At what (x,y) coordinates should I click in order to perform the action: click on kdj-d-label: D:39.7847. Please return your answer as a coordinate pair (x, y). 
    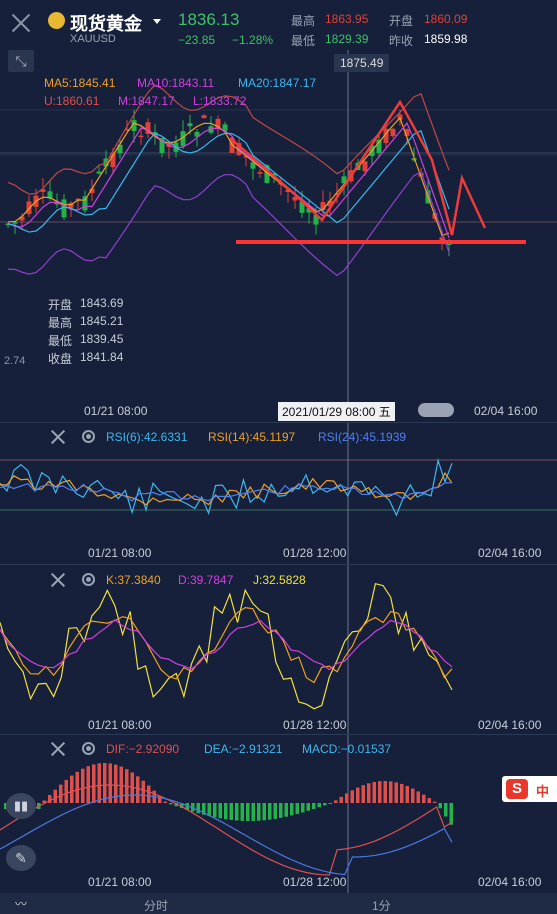
    Looking at the image, I should click on (206, 580).